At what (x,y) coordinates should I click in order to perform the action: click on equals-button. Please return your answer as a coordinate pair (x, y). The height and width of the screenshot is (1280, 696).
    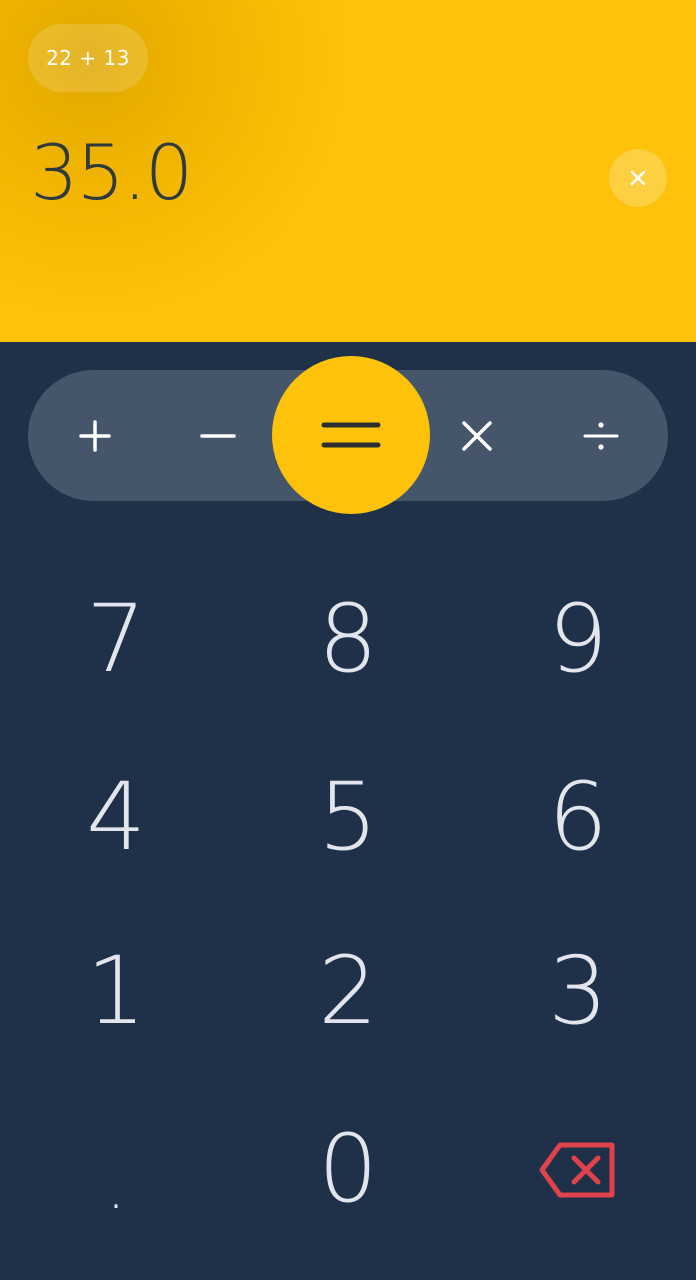
    Looking at the image, I should click on (351, 435).